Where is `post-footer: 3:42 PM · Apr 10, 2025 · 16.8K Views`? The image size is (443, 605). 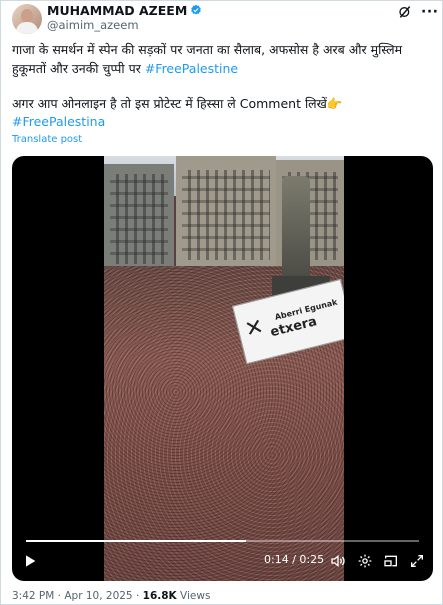 post-footer: 3:42 PM · Apr 10, 2025 · 16.8K Views is located at coordinates (111, 596).